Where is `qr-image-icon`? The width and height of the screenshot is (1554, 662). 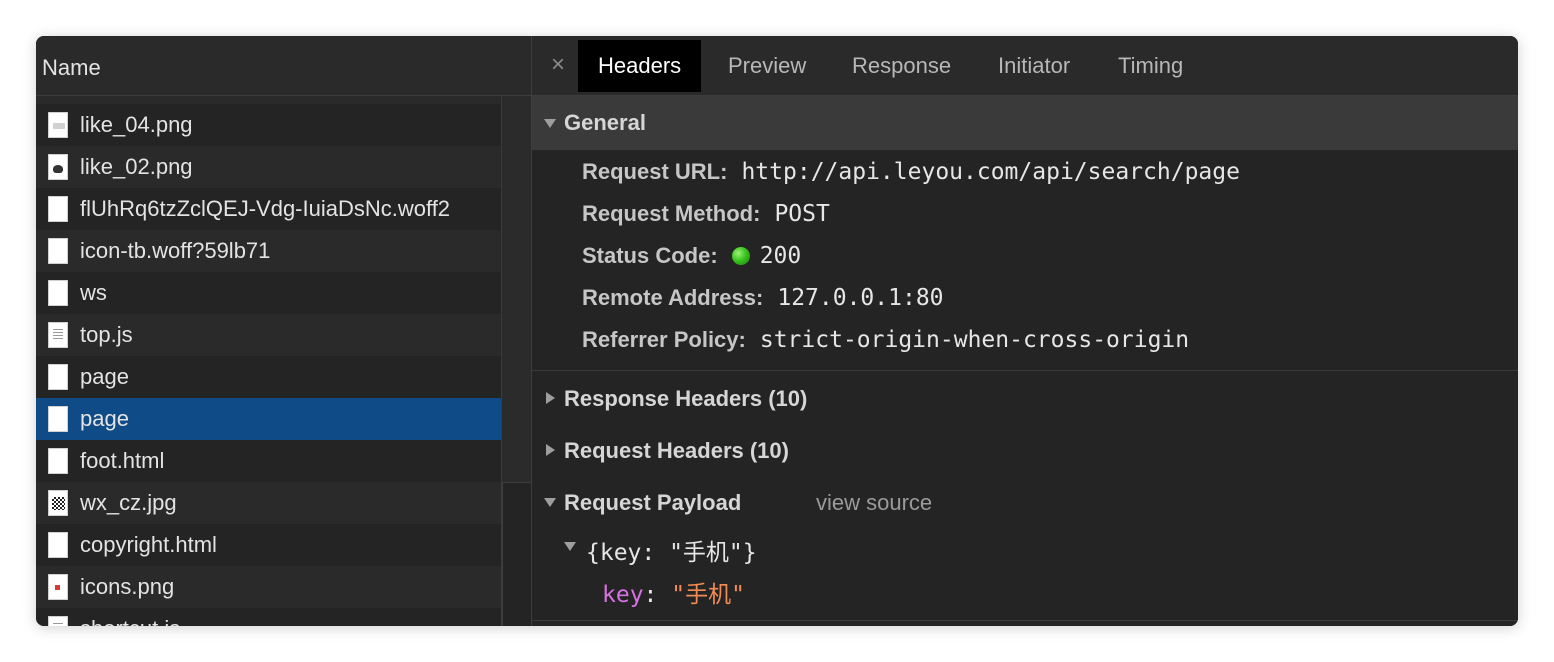 qr-image-icon is located at coordinates (58, 503).